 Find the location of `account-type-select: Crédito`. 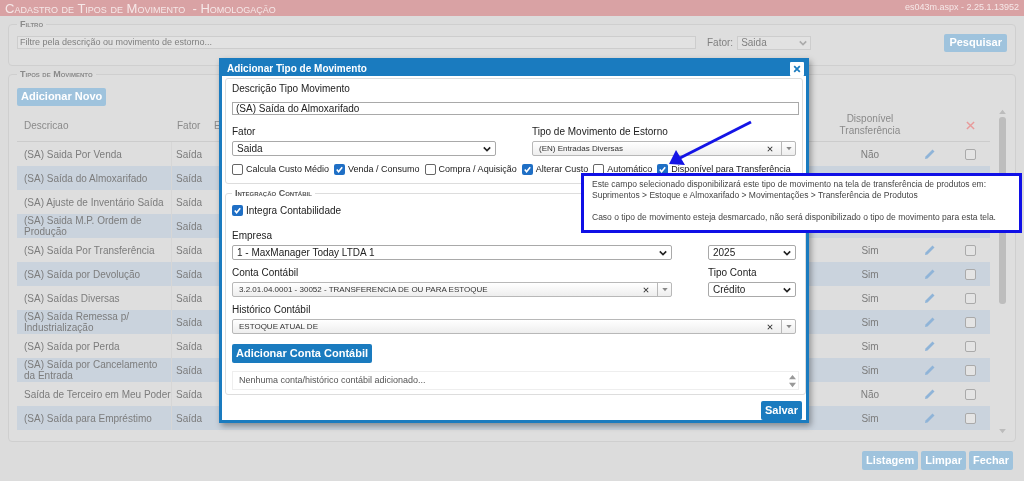

account-type-select: Crédito is located at coordinates (752, 289).